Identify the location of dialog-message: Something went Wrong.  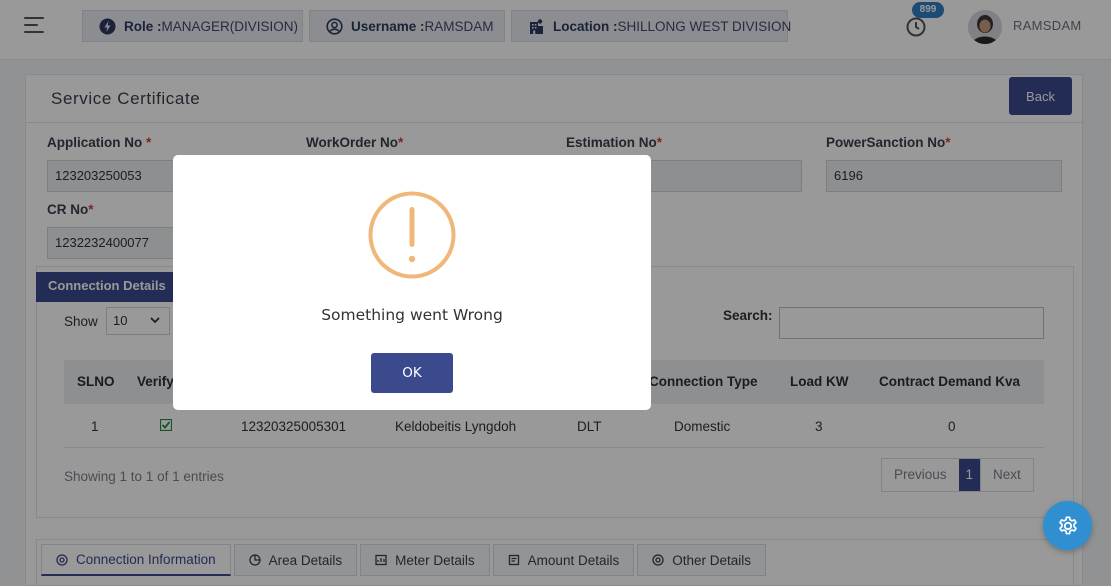
(412, 315).